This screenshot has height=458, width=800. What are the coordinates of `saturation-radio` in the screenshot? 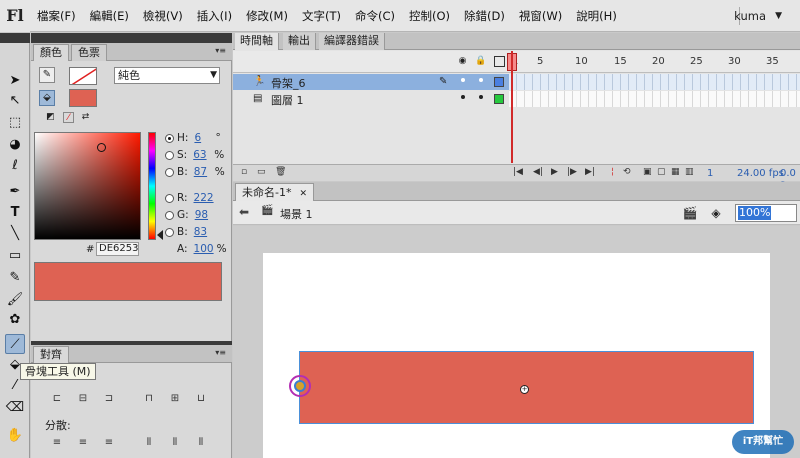 It's located at (169, 155).